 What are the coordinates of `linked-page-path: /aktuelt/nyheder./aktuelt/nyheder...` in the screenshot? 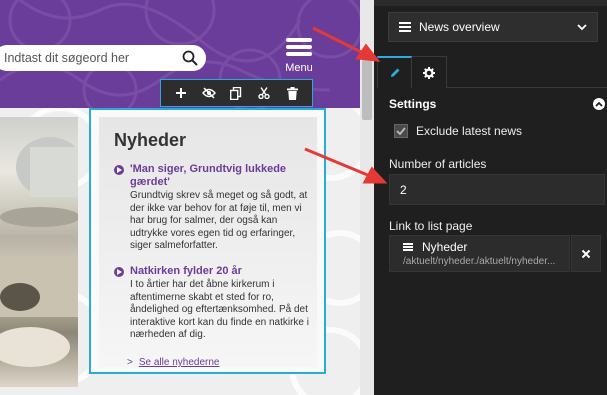 It's located at (479, 261).